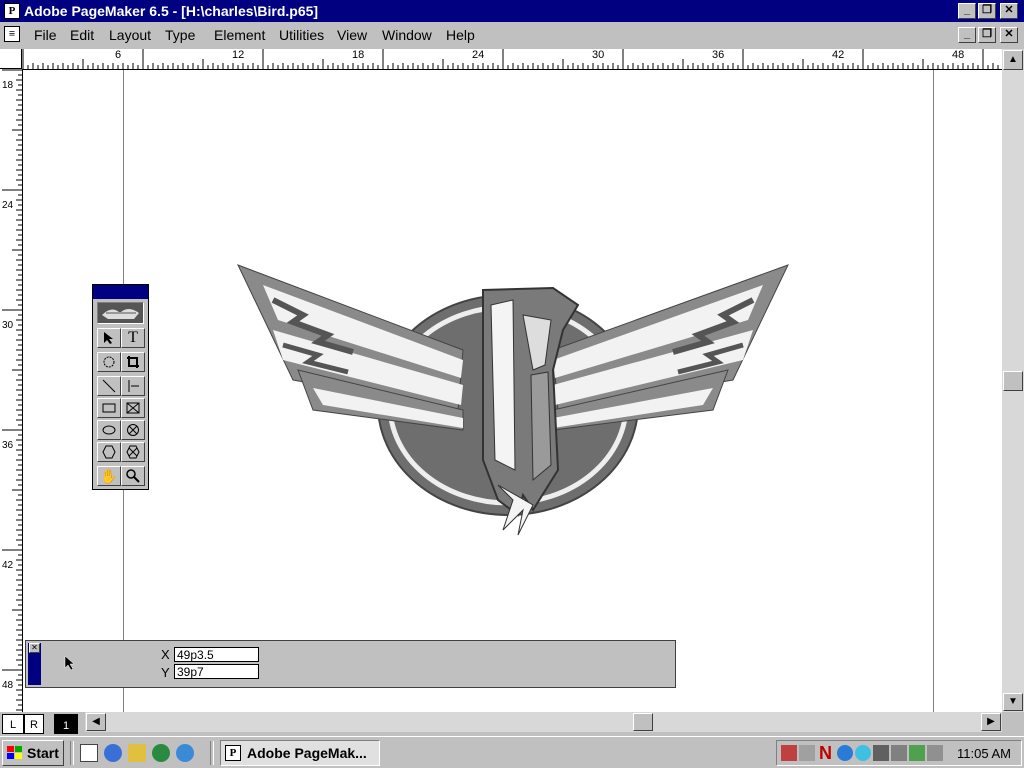  I want to click on close-button: ✕, so click(1009, 11).